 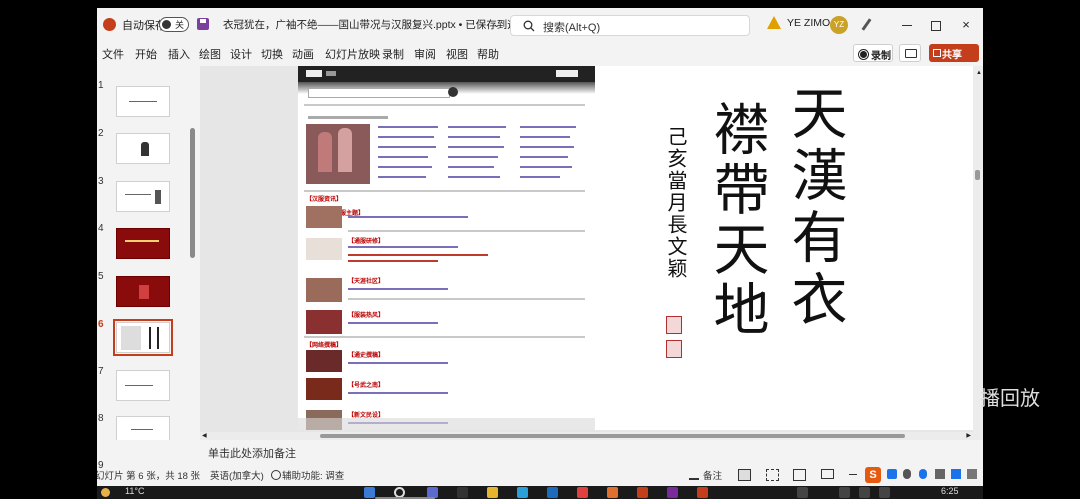 What do you see at coordinates (540, 475) in the screenshot?
I see `status-bar: 幻灯片 第 6 张，共 18 张 英语(加拿大) 辅助功能: 调查 备注 S` at bounding box center [540, 475].